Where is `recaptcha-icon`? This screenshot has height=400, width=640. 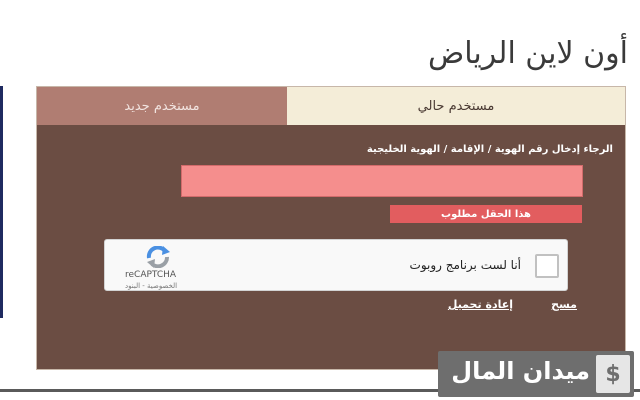
recaptcha-icon is located at coordinates (158, 257).